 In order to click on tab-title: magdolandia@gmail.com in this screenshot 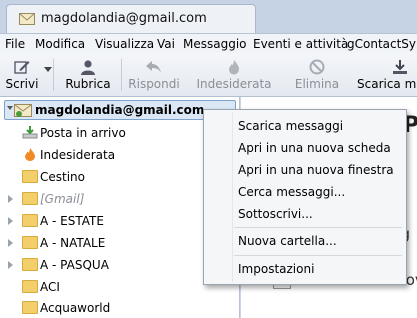, I will do `click(124, 18)`.